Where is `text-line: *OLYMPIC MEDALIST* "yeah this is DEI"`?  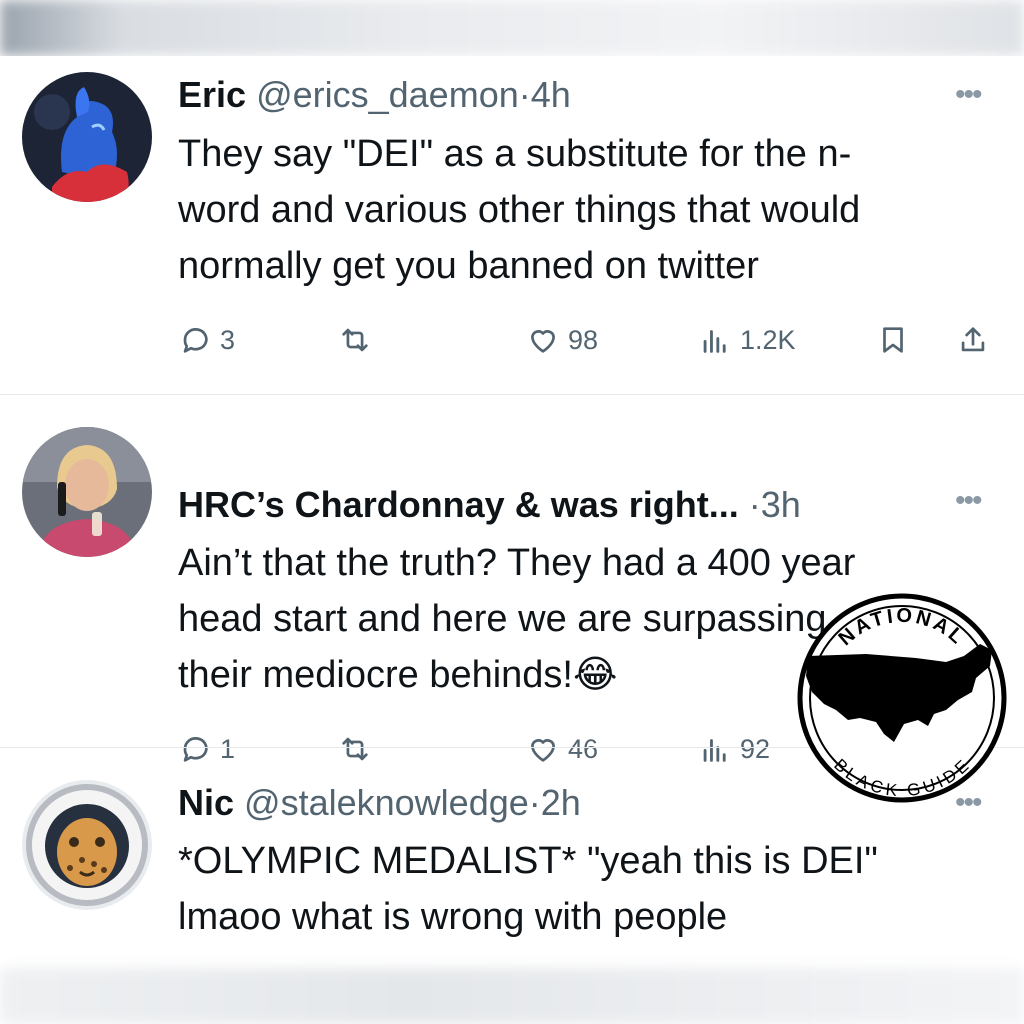
text-line: *OLYMPIC MEDALIST* "yeah this is DEI" is located at coordinates (528, 861).